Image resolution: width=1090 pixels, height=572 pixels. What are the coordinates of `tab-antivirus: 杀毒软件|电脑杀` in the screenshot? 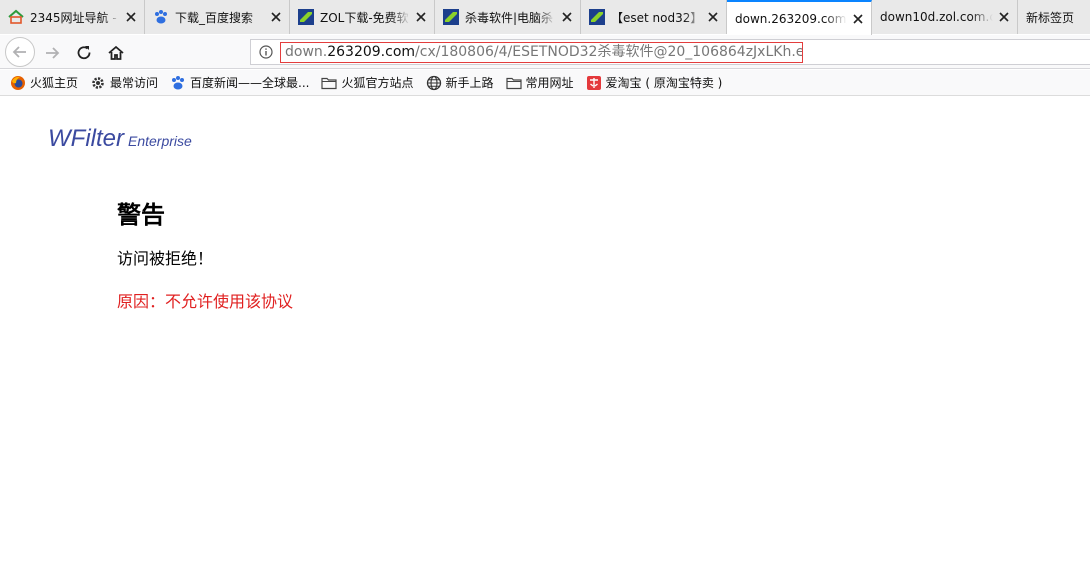 It's located at (508, 17).